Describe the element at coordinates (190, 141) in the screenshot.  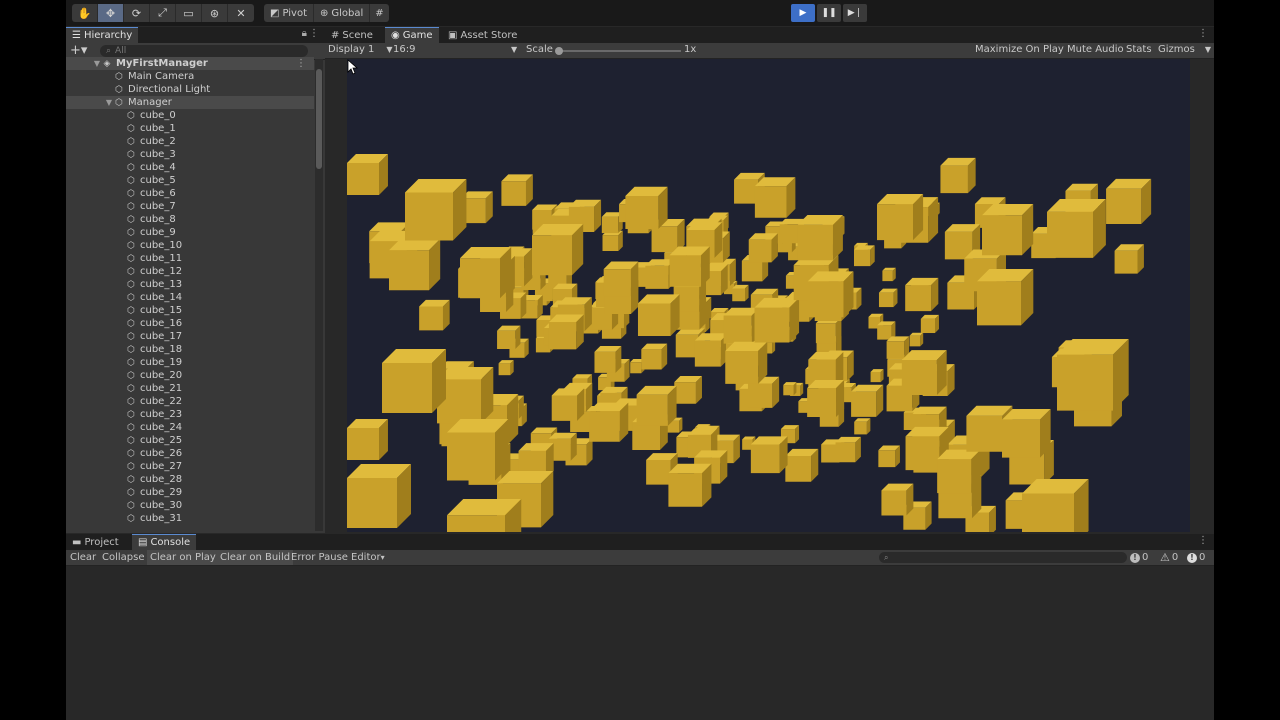
I see `hierarchy-item-cube: ⬡ cube_2` at that location.